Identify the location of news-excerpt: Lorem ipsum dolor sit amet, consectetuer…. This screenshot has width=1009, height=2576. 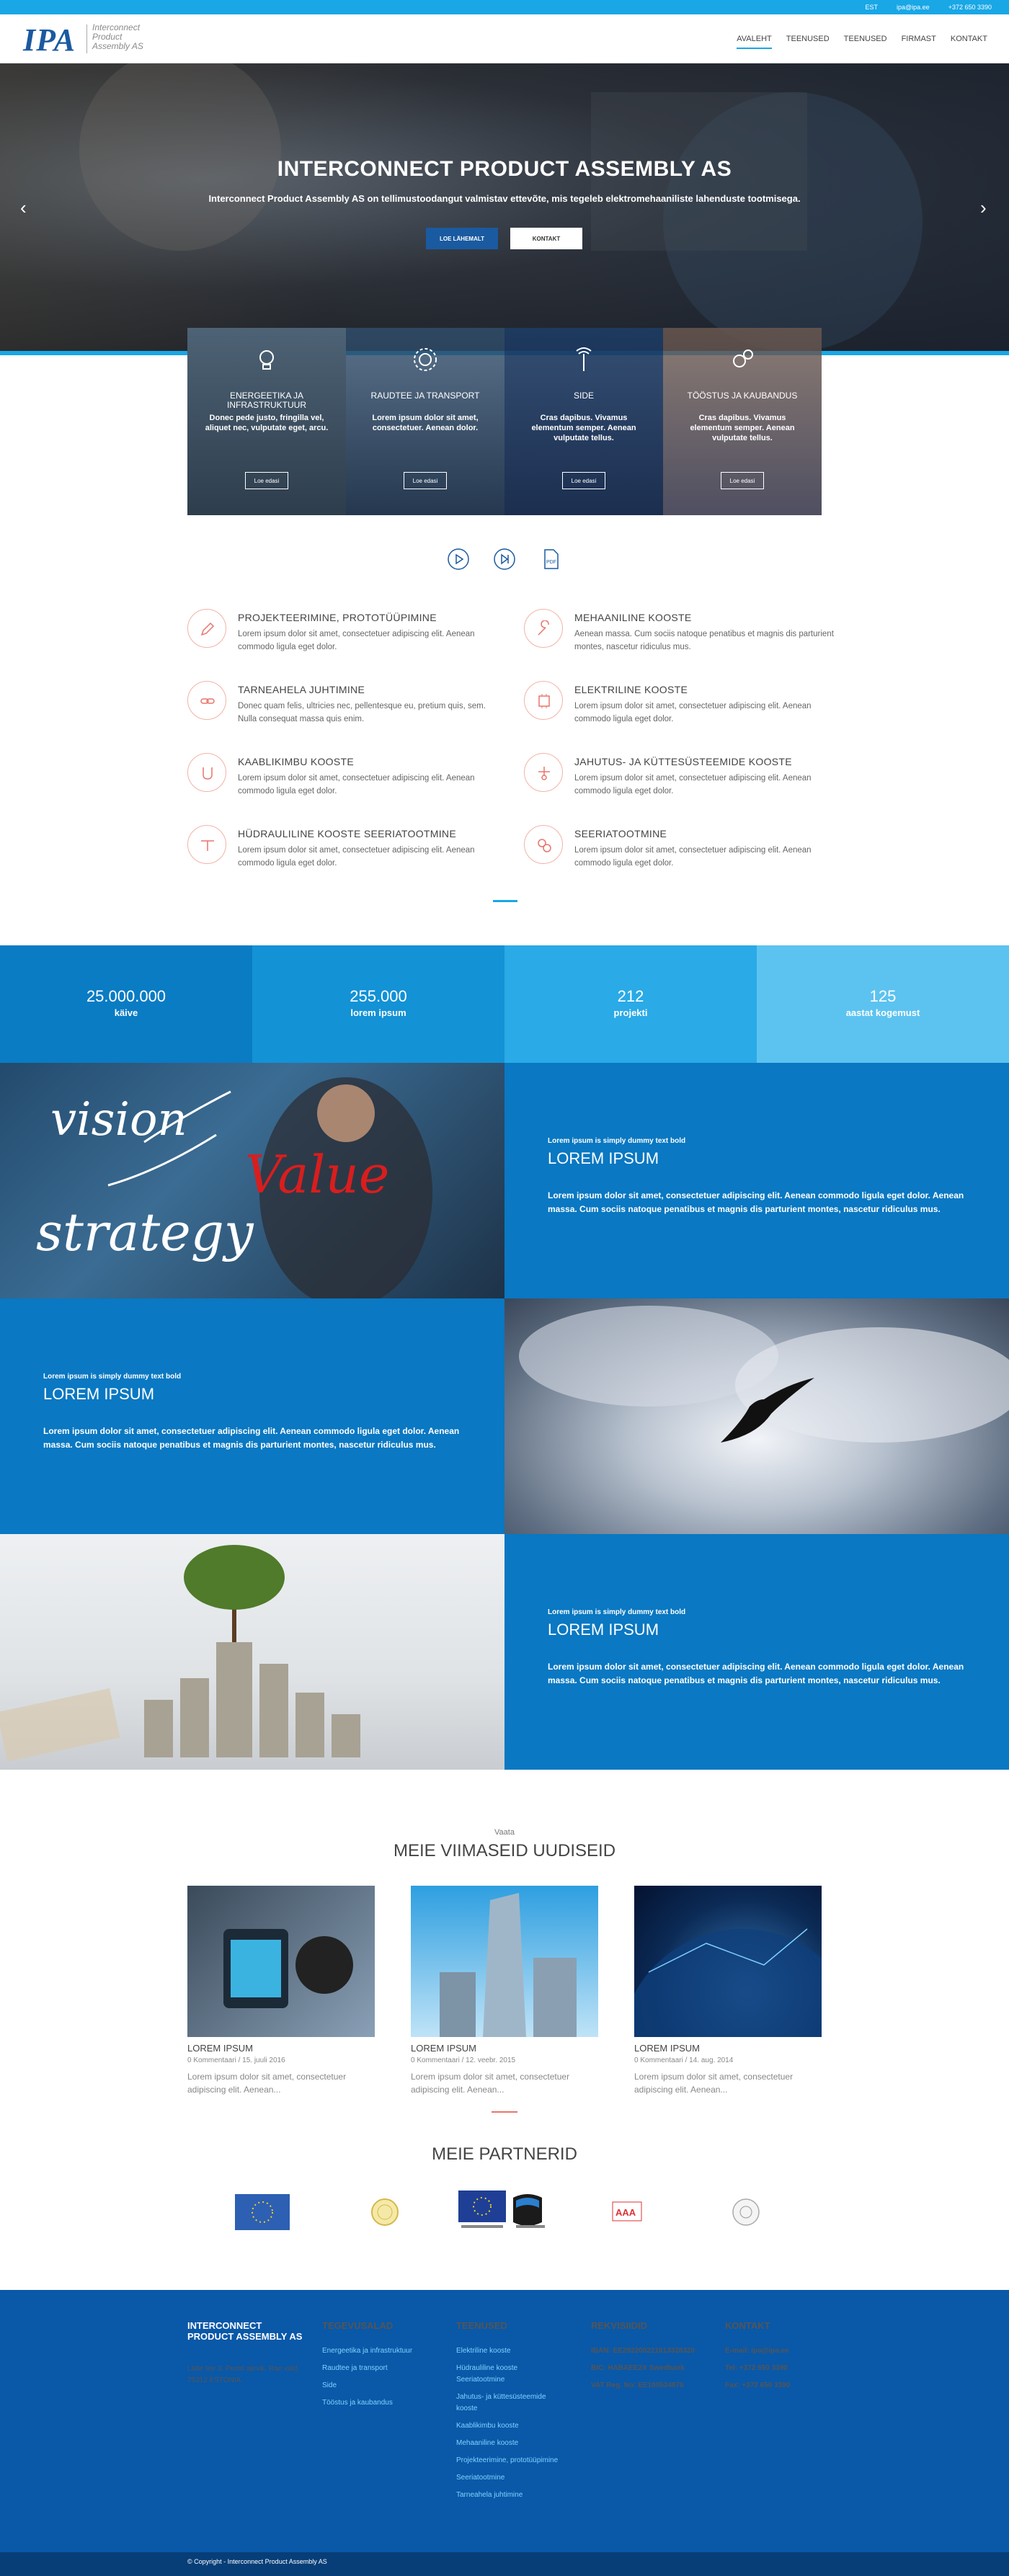
(491, 2083).